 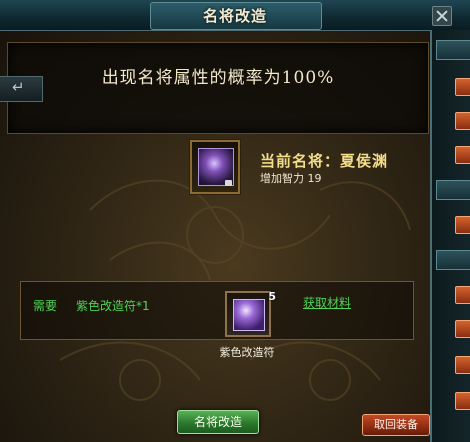 I want to click on lock-icon, so click(x=228, y=183).